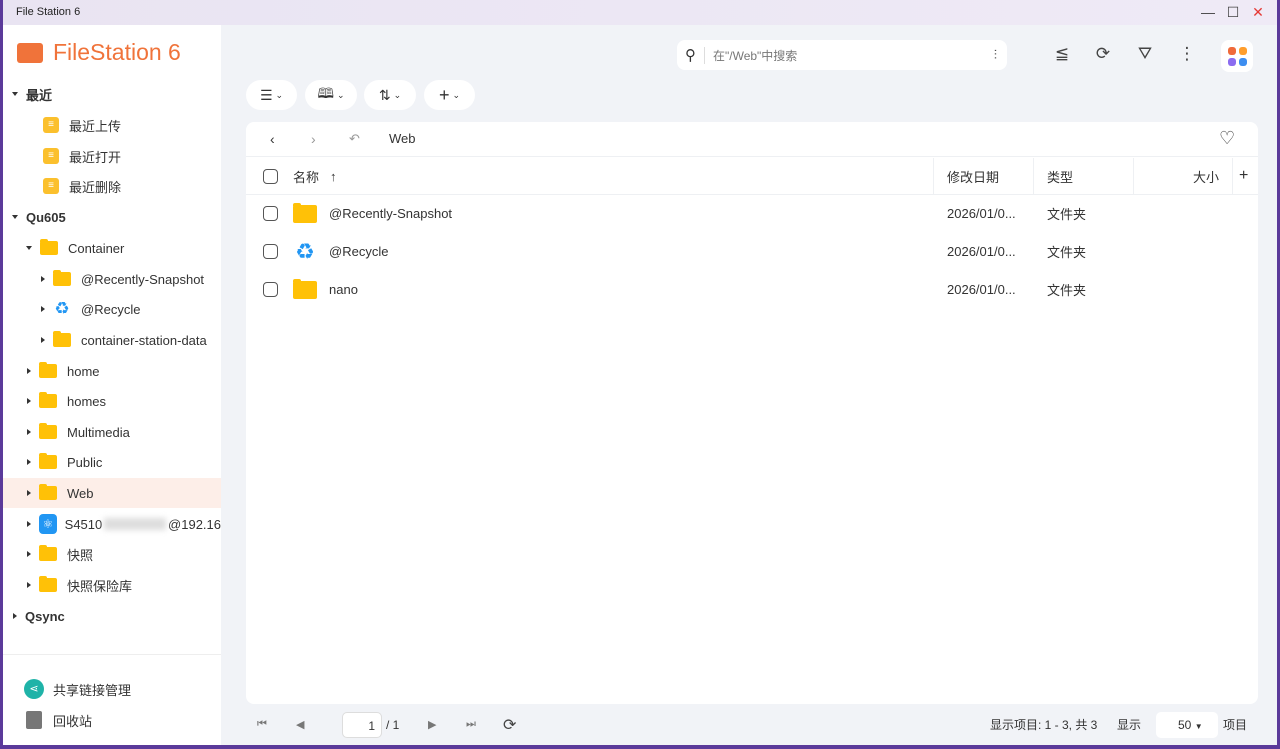  What do you see at coordinates (272, 139) in the screenshot?
I see `back-icon: ‹` at bounding box center [272, 139].